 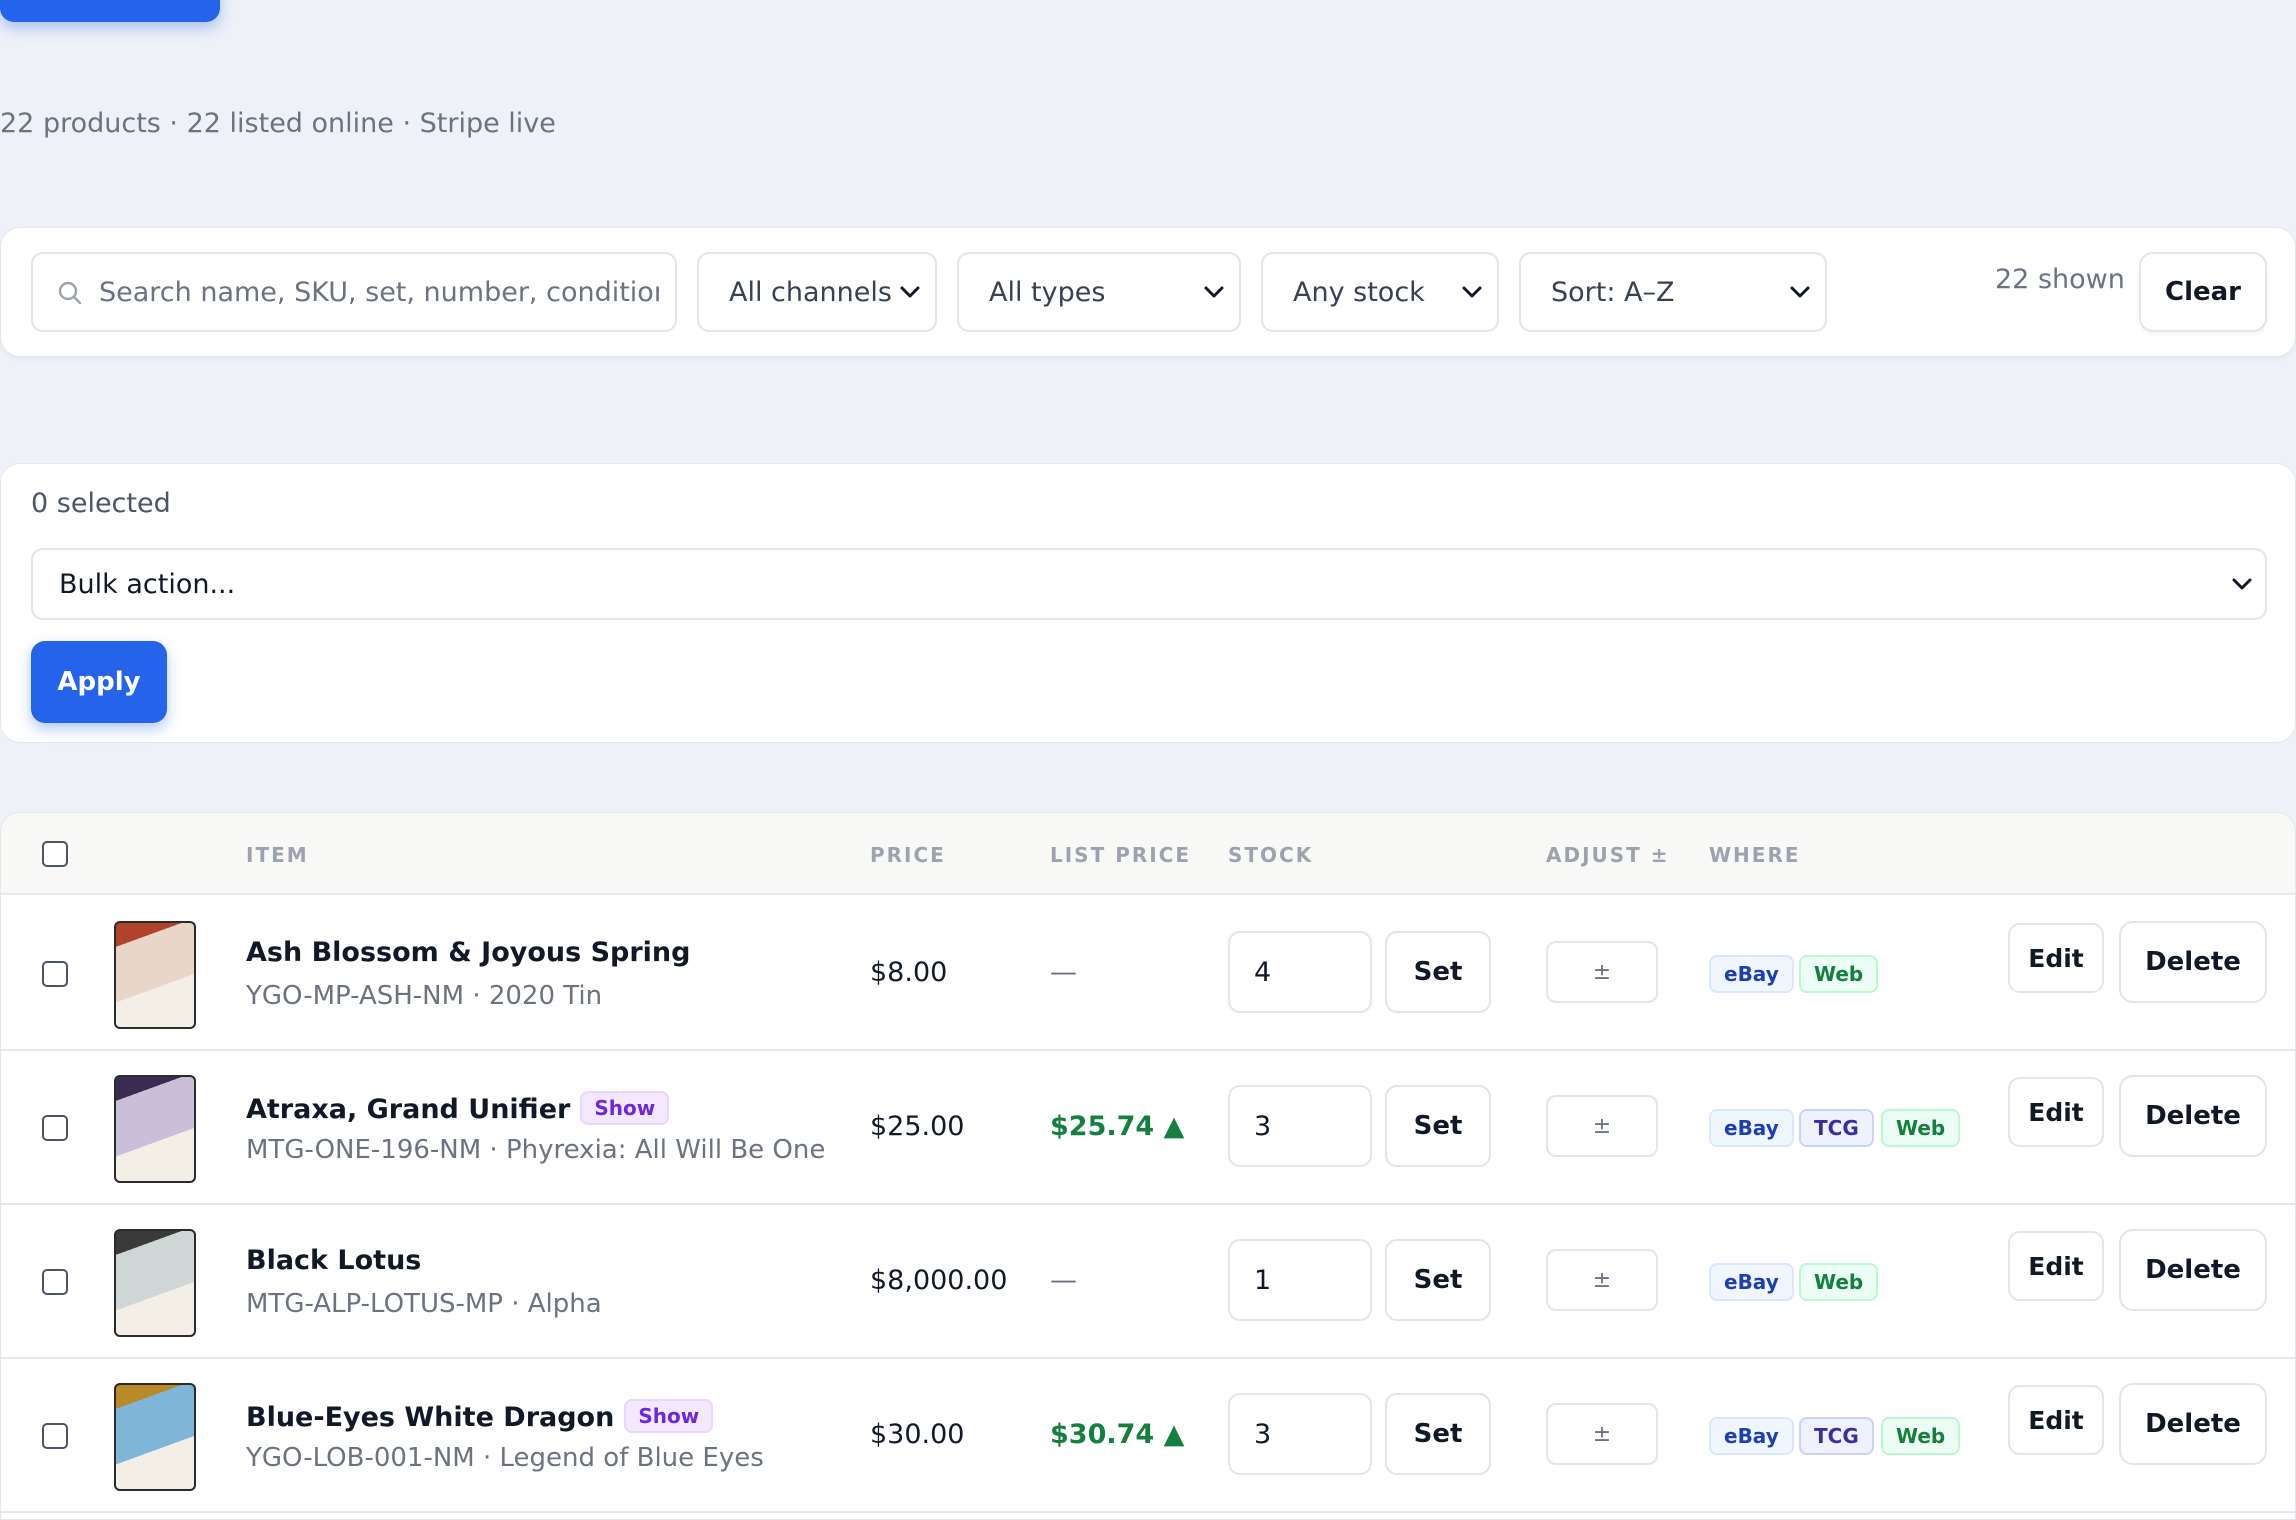 I want to click on search-icon, so click(x=70, y=293).